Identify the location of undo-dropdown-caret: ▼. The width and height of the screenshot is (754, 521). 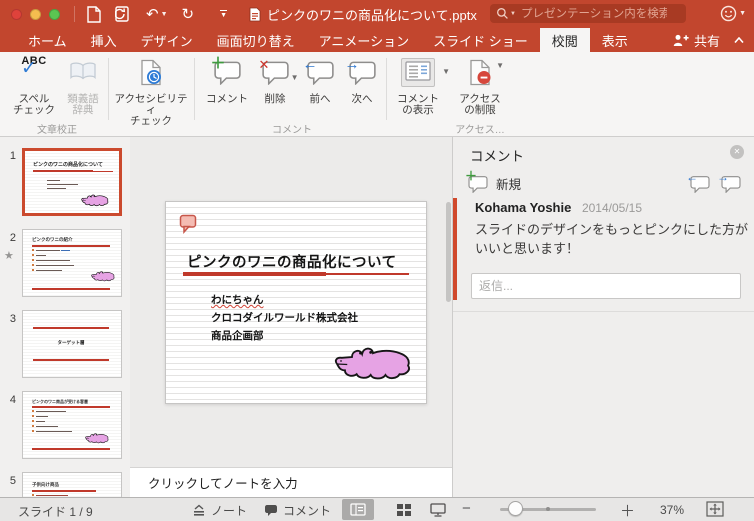
(164, 14).